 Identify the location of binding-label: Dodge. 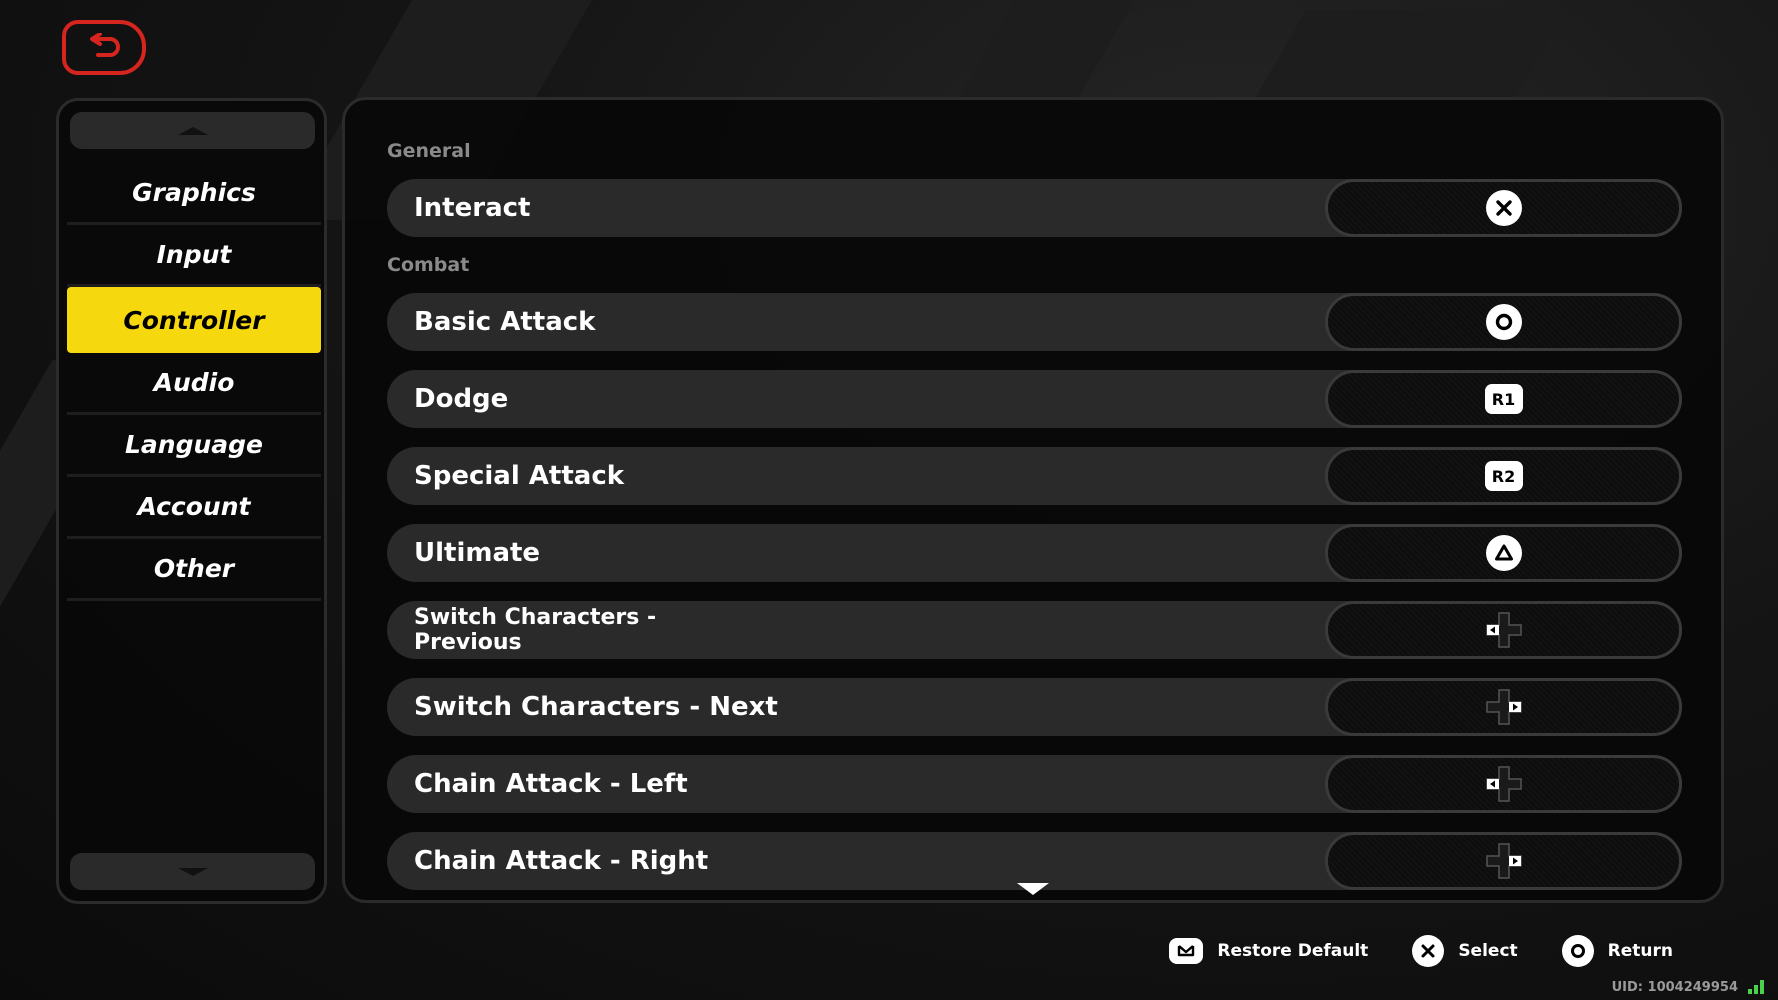
(461, 398).